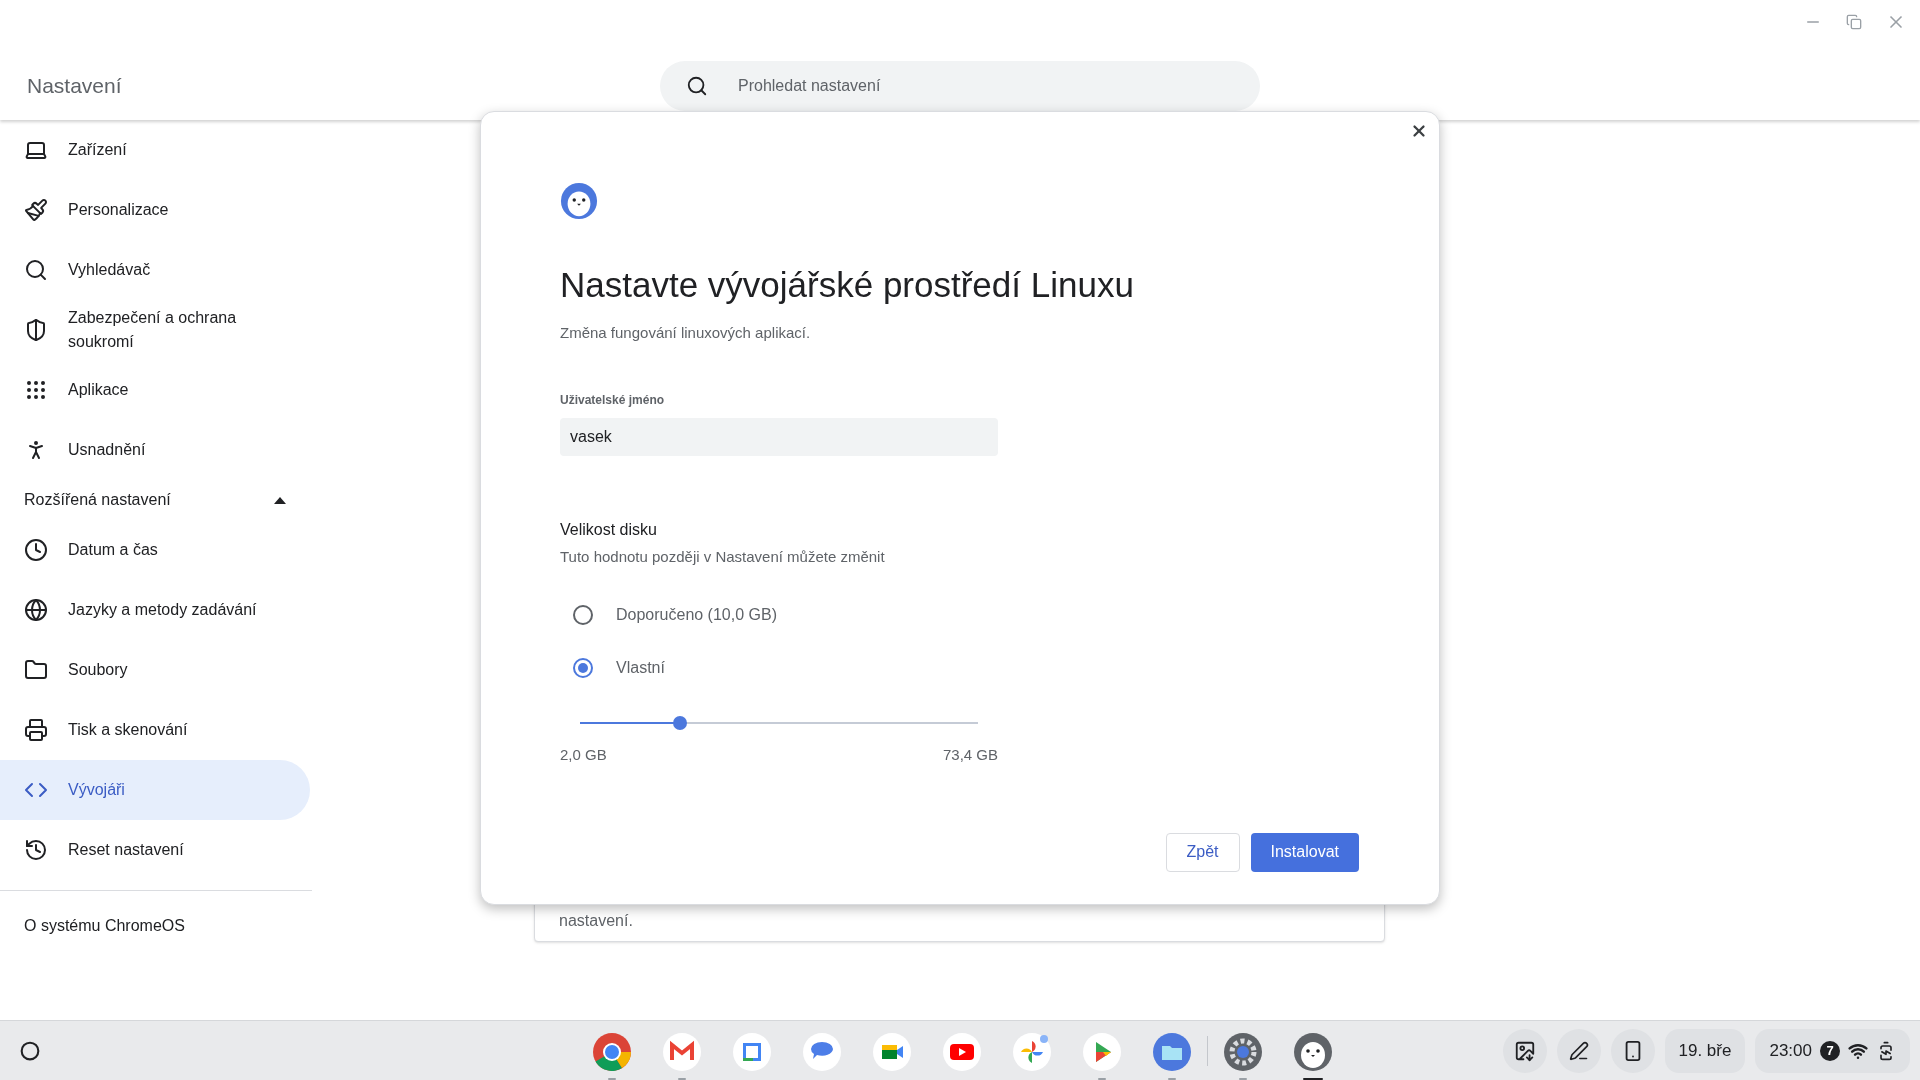  I want to click on radio-label: Doporučeno (10,0 GB), so click(696, 614).